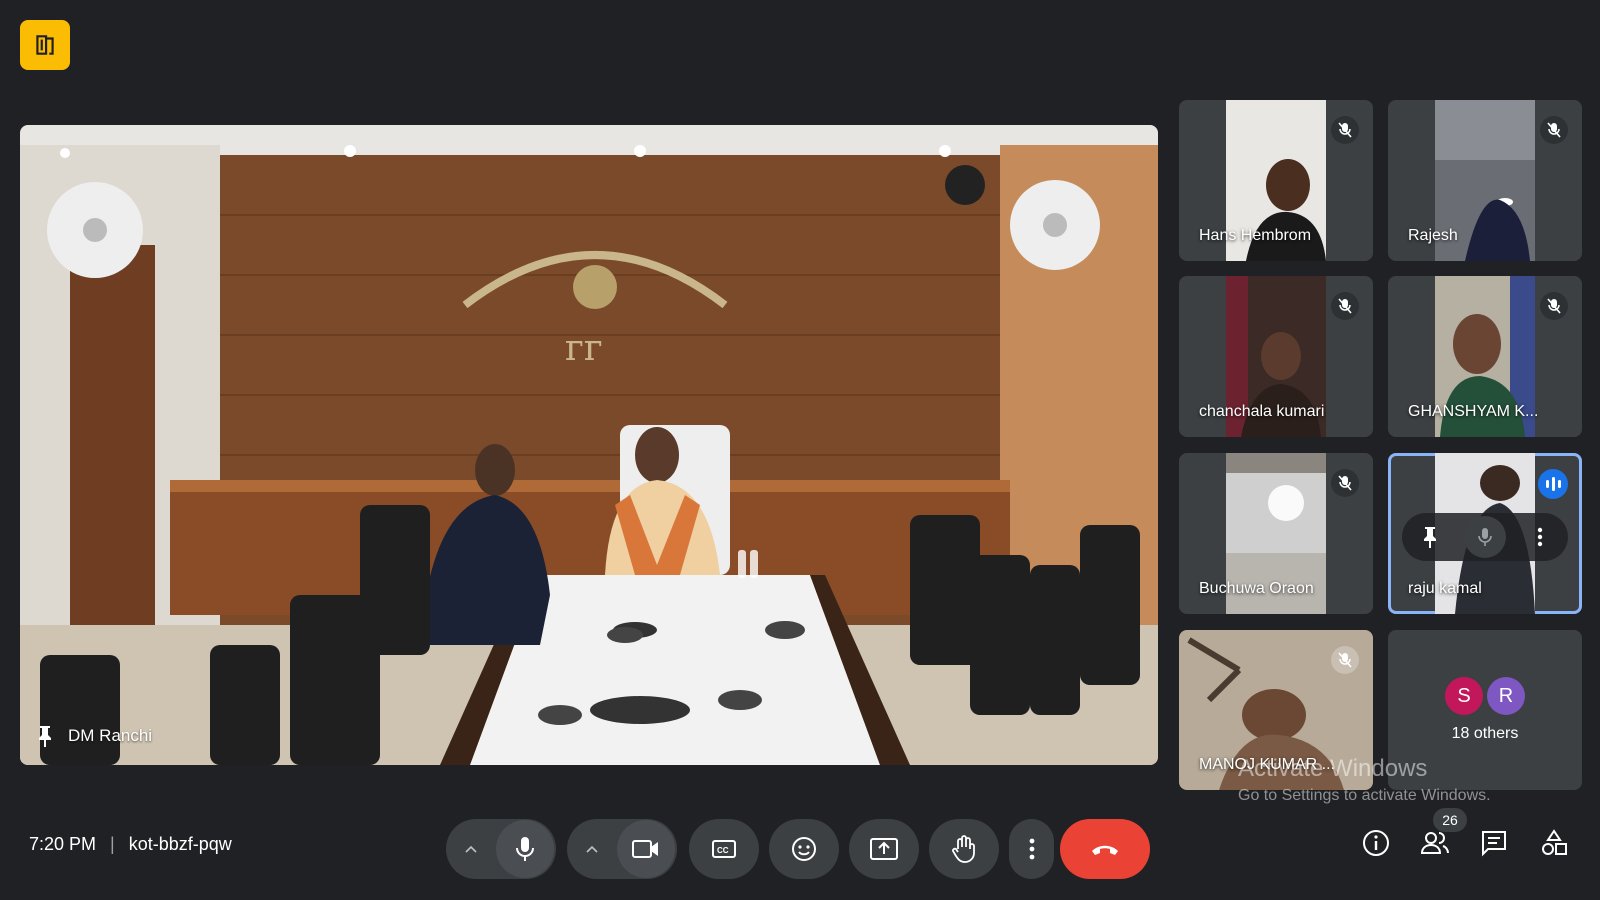 The height and width of the screenshot is (900, 1600). I want to click on participant-name: chanchala kumari, so click(1262, 411).